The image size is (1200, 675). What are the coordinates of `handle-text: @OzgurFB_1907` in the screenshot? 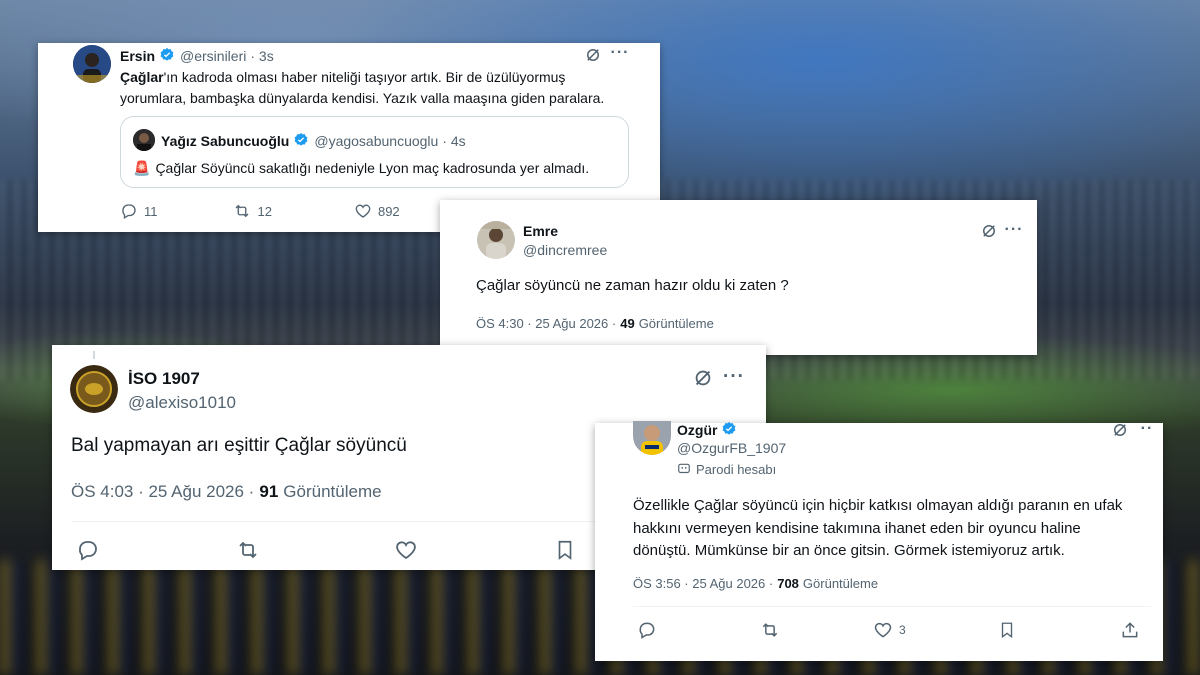 It's located at (732, 448).